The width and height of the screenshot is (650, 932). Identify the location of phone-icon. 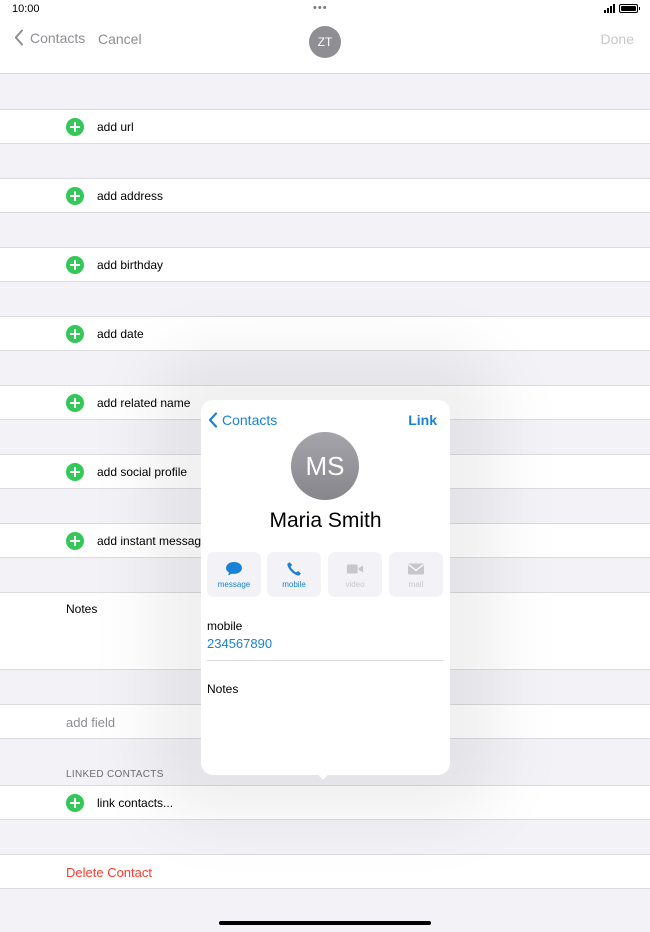
(294, 569).